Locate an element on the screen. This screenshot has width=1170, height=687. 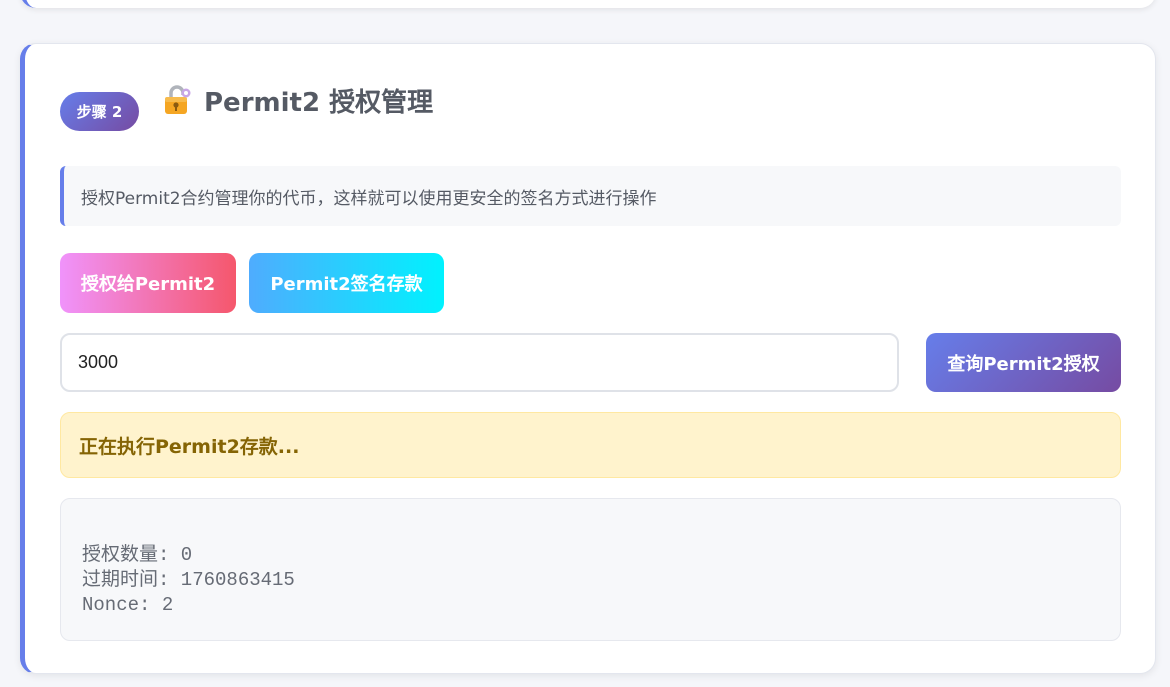
step-header: Permit2 授权管理 is located at coordinates (297, 100).